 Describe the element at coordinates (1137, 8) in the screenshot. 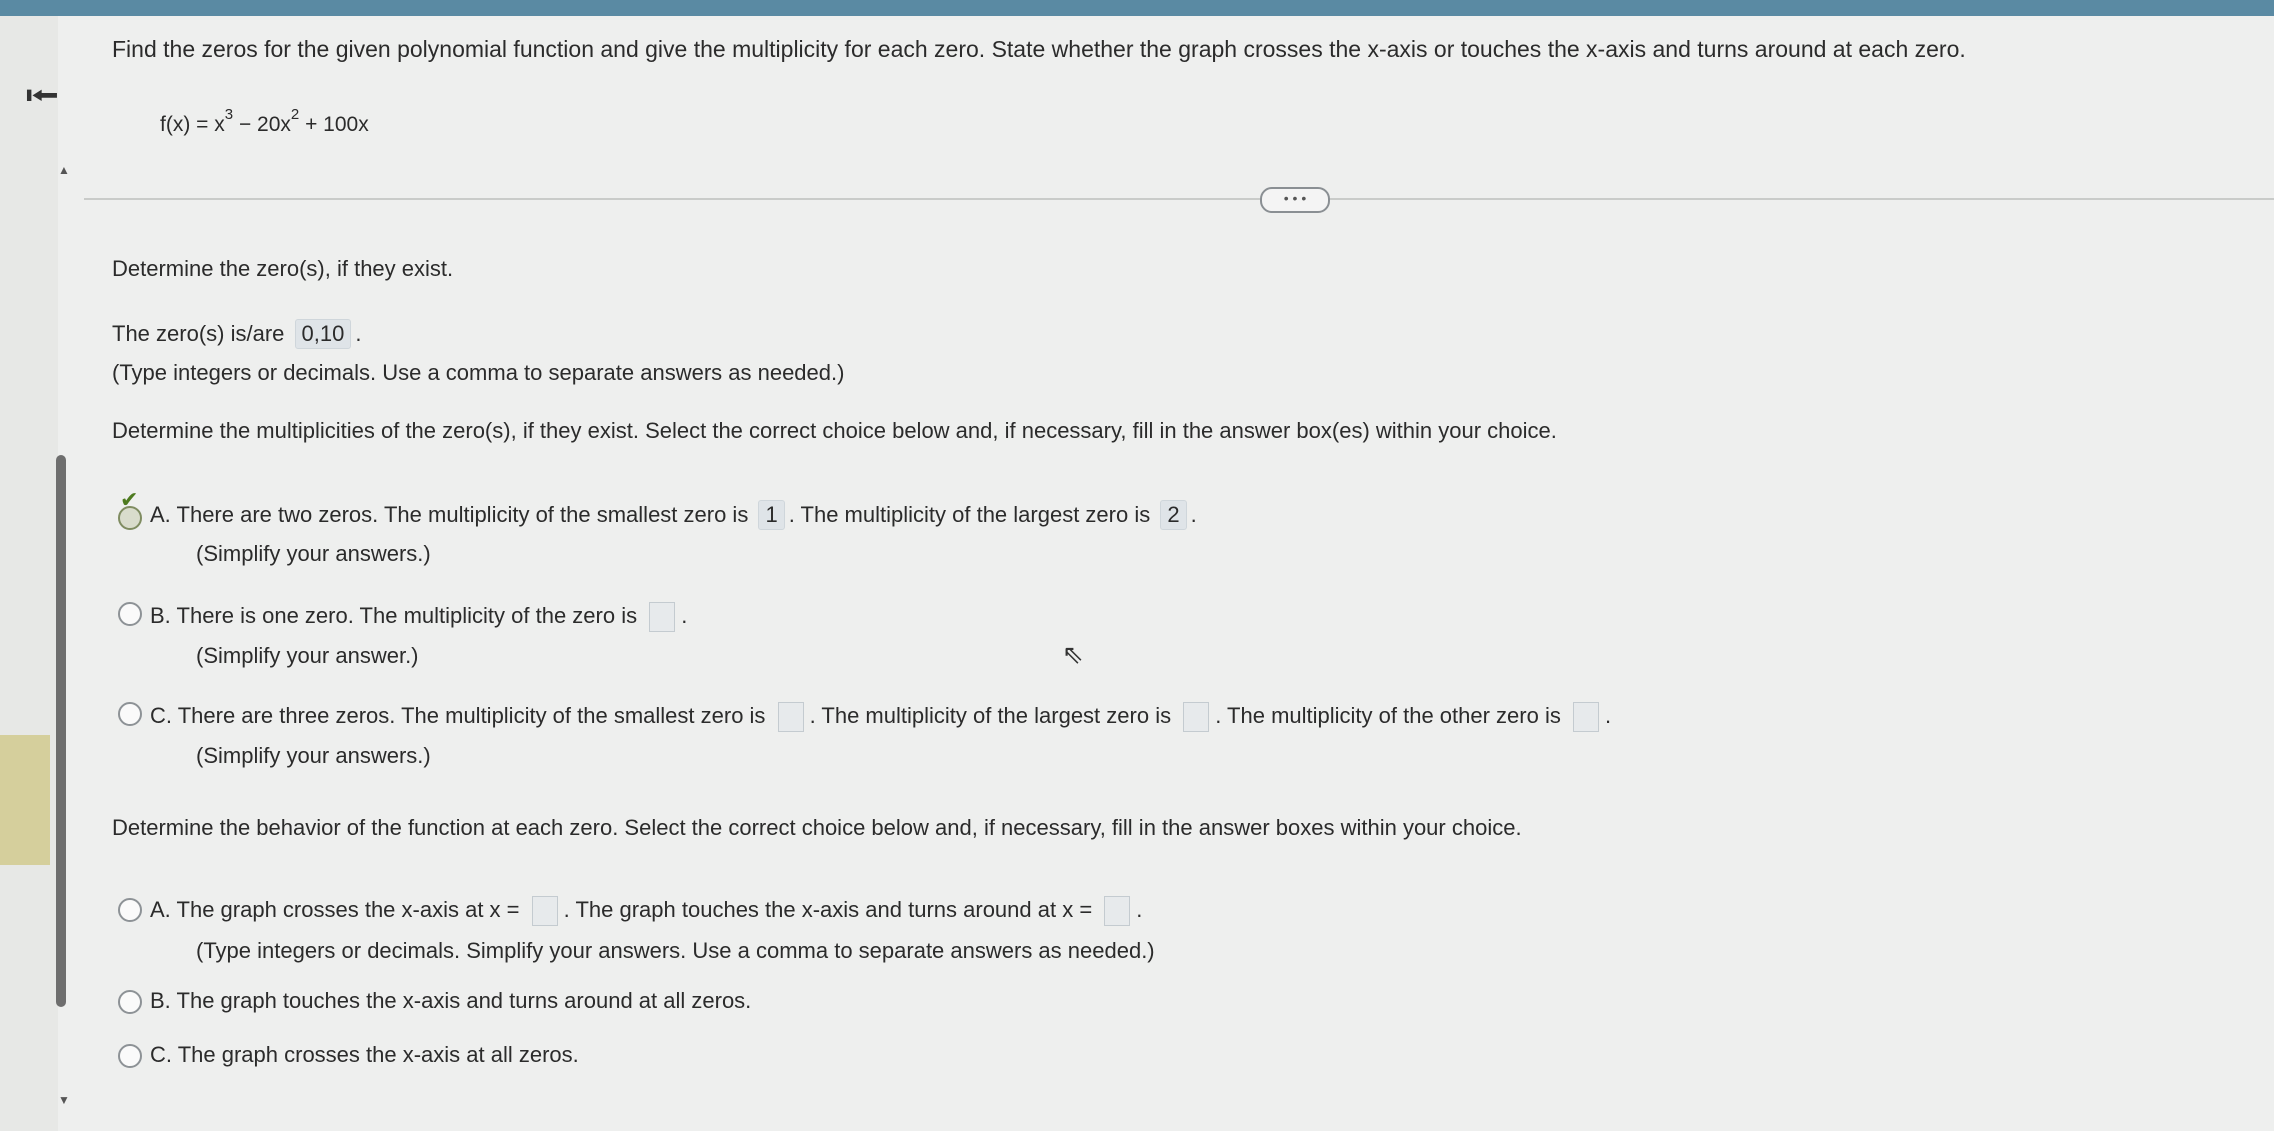

I see `top-bar` at that location.